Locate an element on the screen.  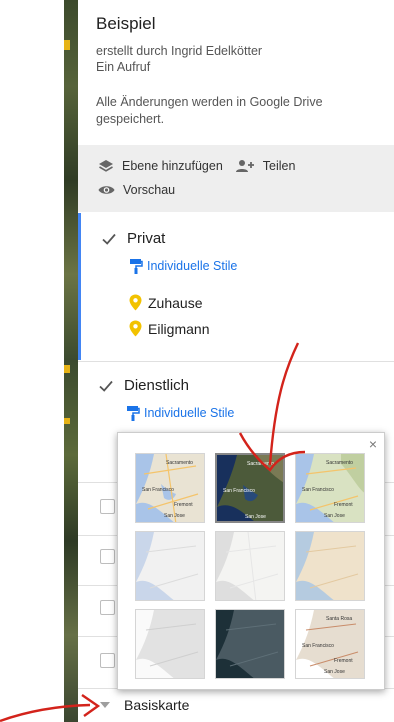
views-count: Ein Aufruf is located at coordinates (123, 67).